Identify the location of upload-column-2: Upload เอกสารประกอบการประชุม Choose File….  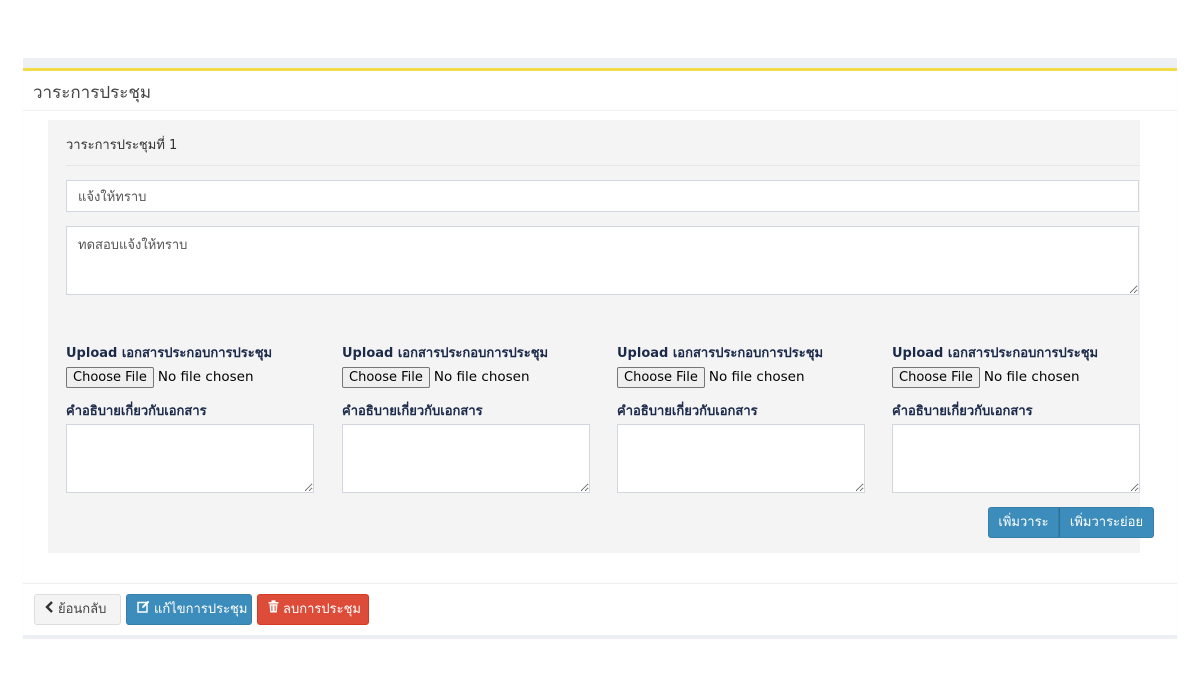
(466, 419).